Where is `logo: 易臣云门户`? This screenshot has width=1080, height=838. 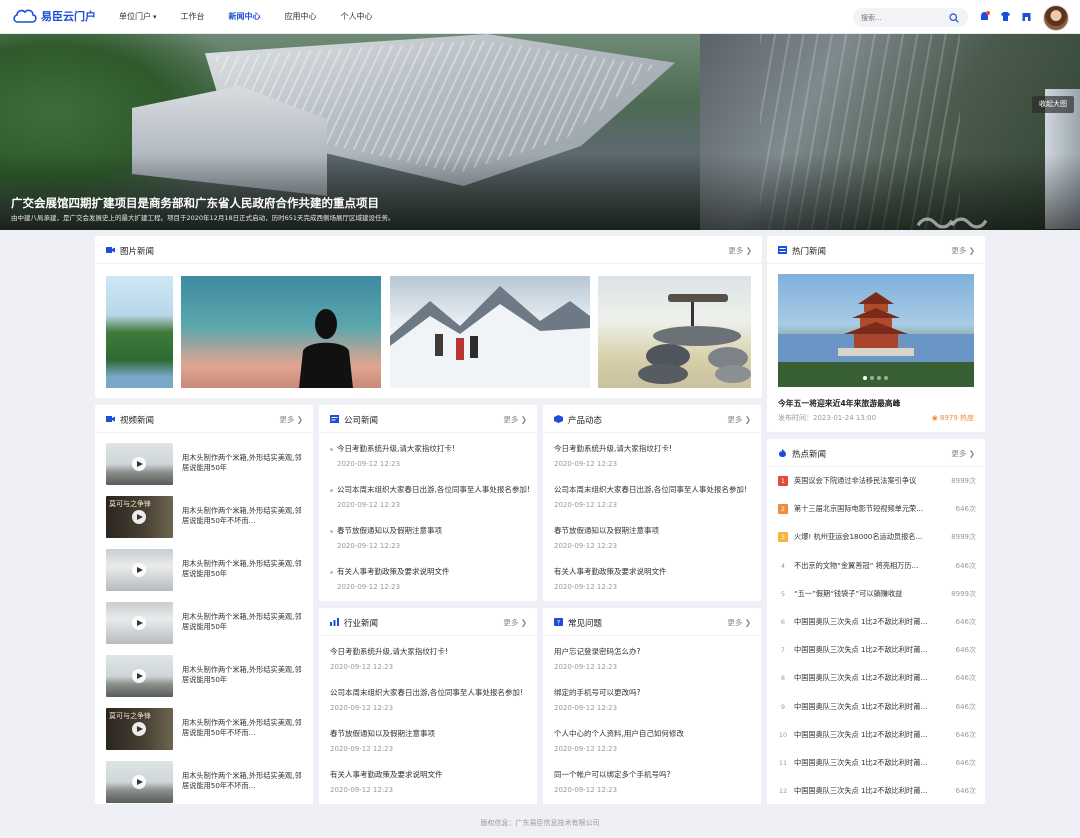
logo: 易臣云门户 is located at coordinates (54, 16).